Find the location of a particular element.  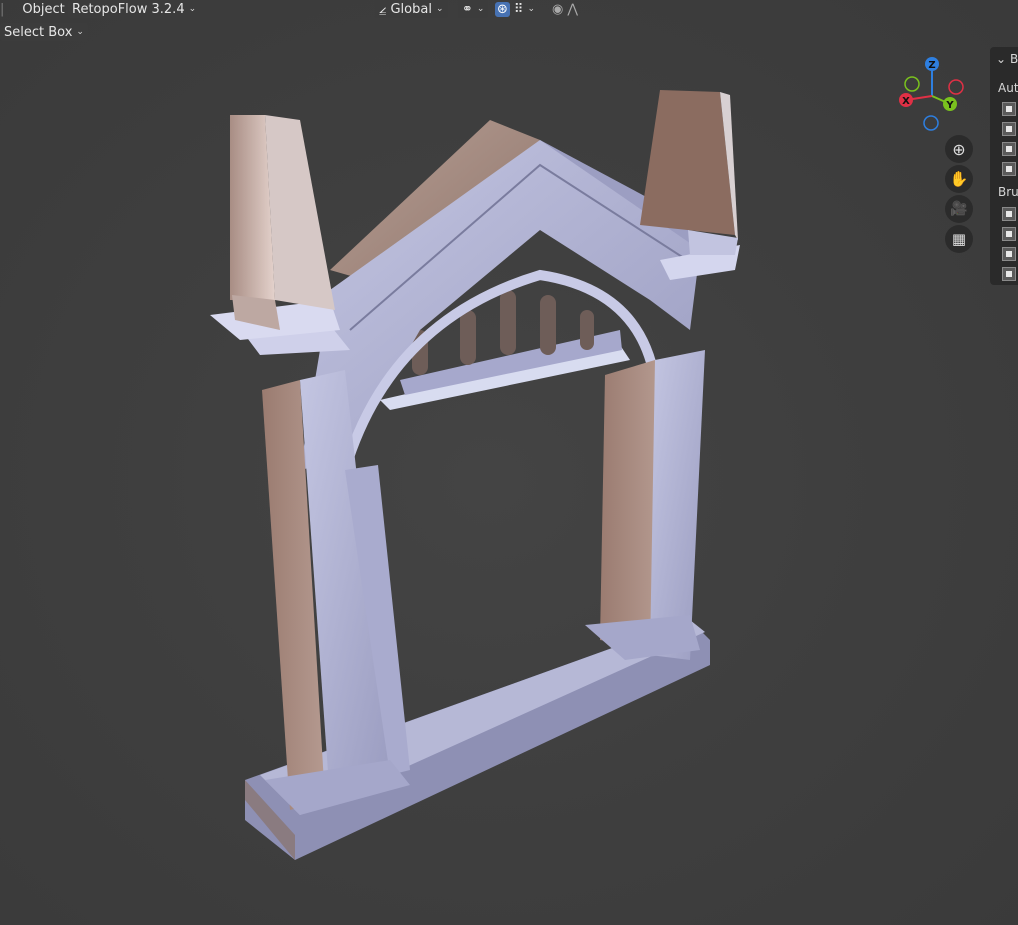

proportional-editing: ◉ ⋀ is located at coordinates (565, 9).